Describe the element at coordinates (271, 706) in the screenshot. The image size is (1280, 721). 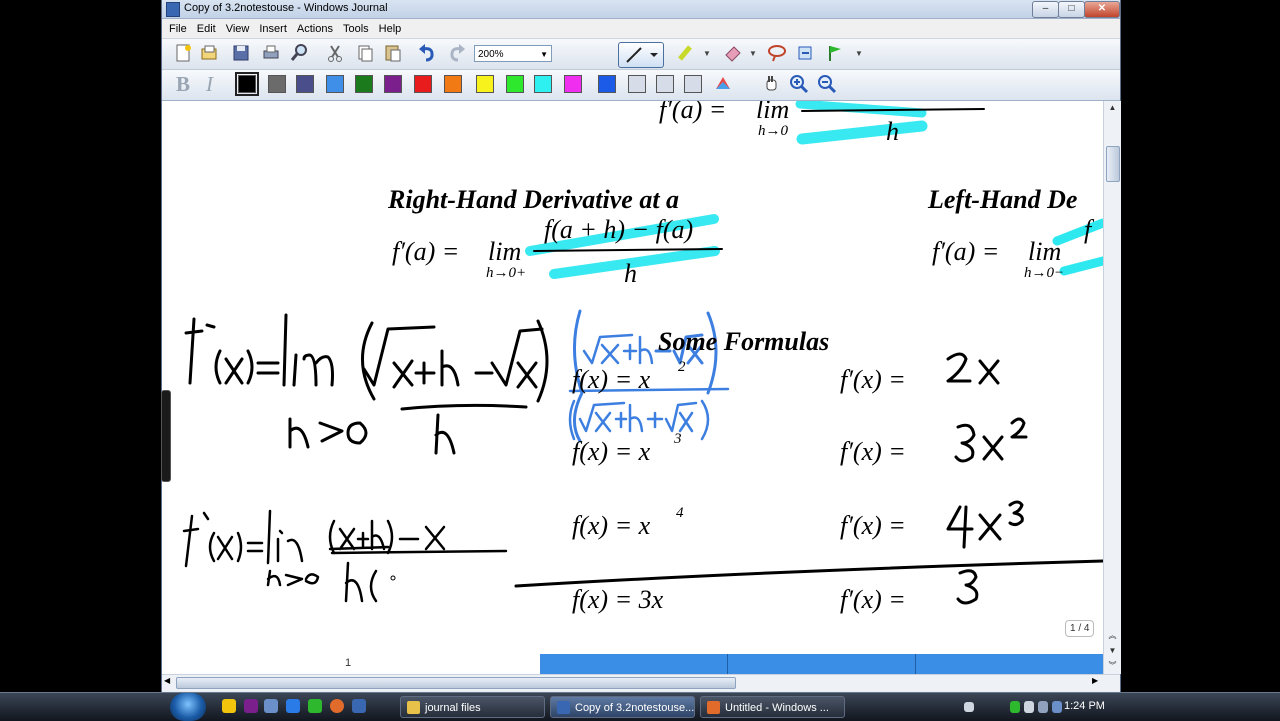
I see `show-desktop-icon` at that location.